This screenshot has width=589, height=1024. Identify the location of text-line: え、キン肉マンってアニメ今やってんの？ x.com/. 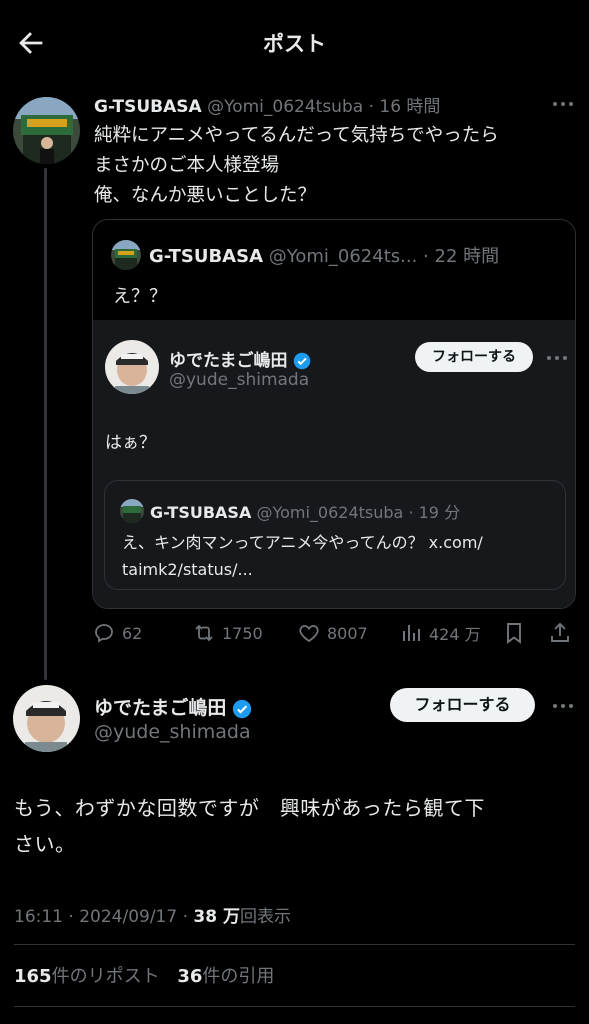
(302, 542).